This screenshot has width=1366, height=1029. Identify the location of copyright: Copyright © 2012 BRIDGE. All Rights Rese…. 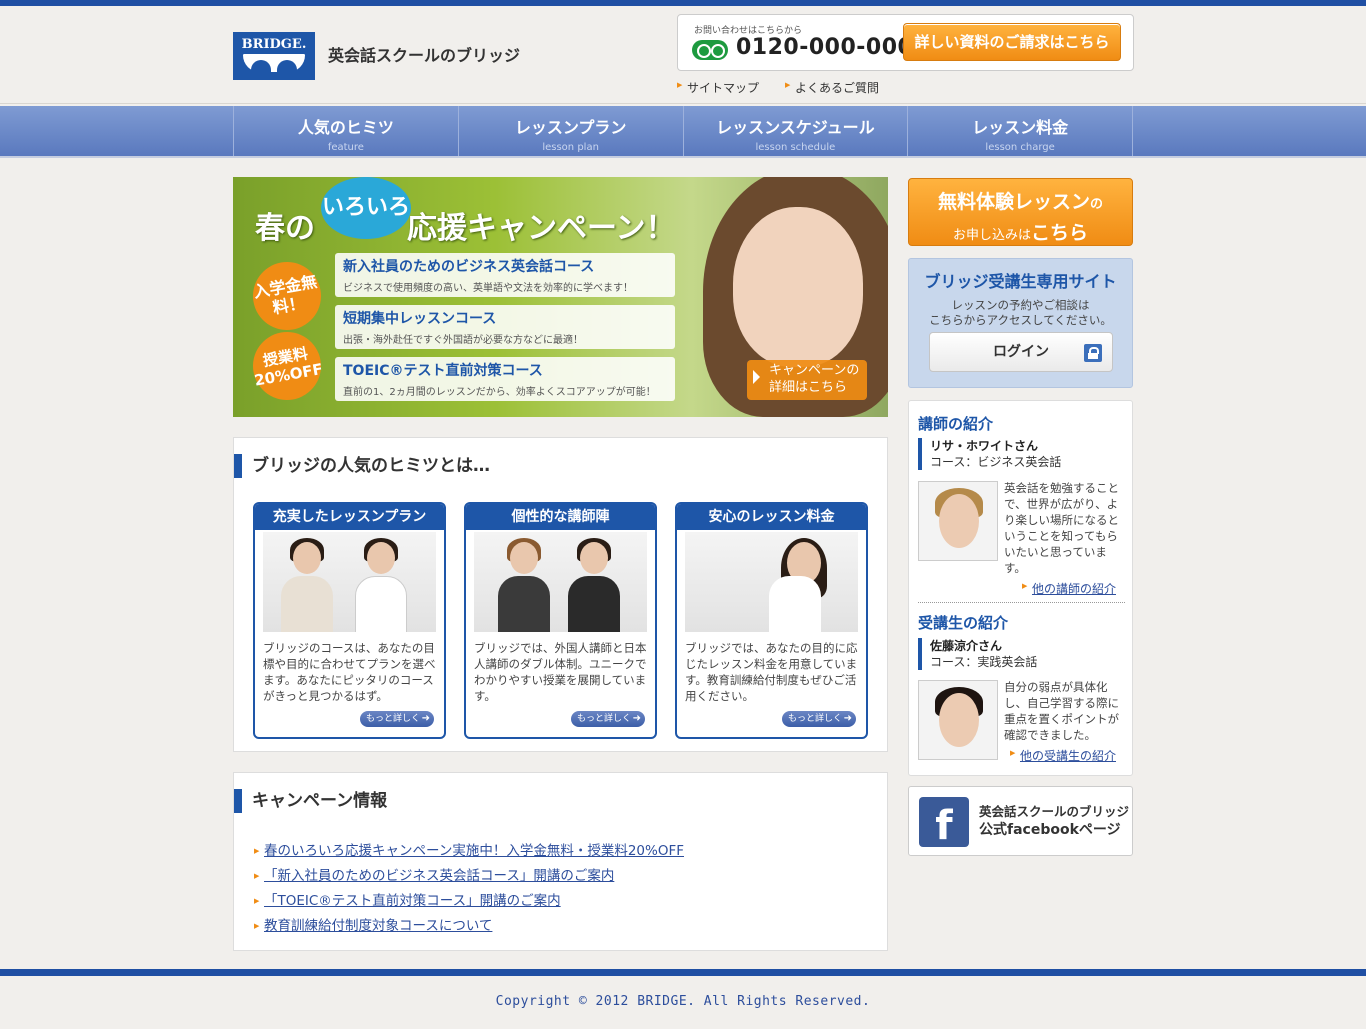
(683, 1001).